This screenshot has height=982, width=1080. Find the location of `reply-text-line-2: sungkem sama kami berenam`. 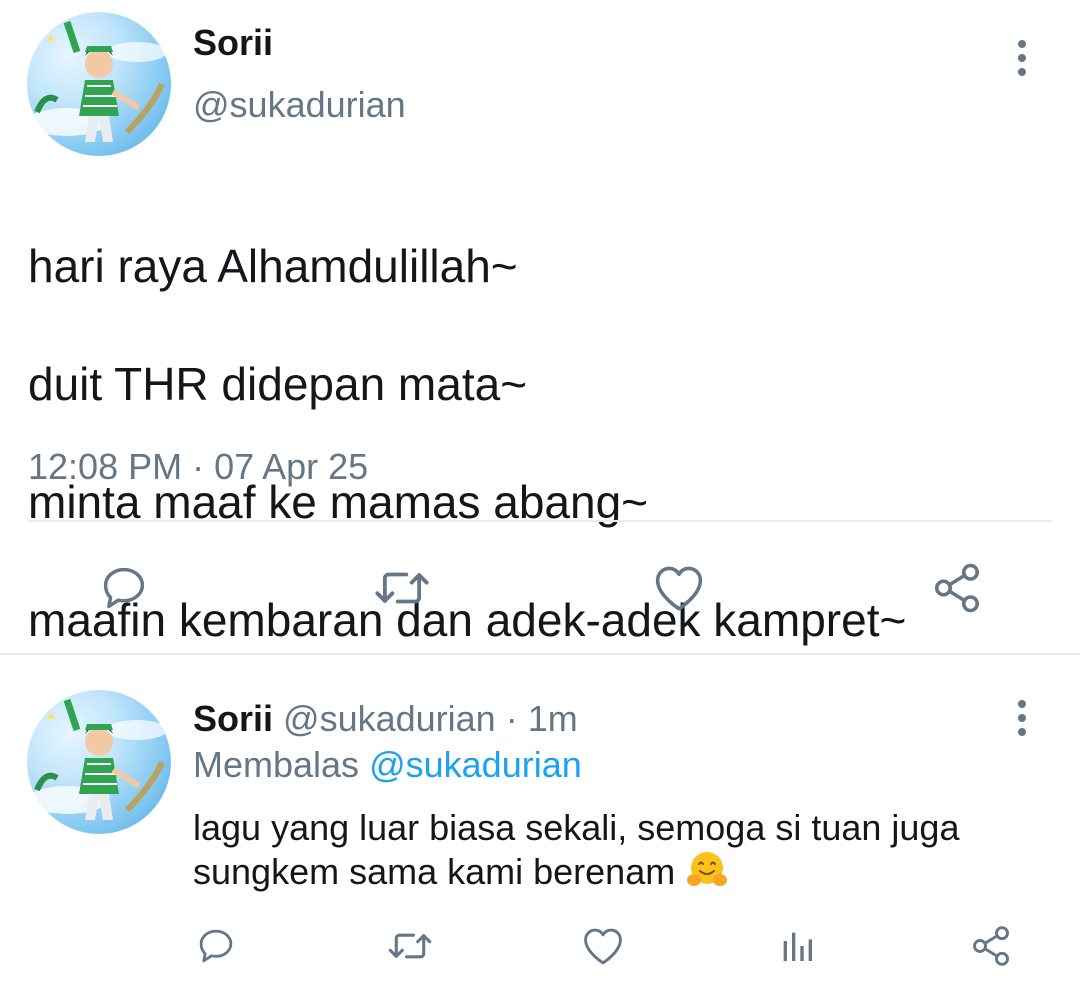

reply-text-line-2: sungkem sama kami berenam is located at coordinates (623, 872).